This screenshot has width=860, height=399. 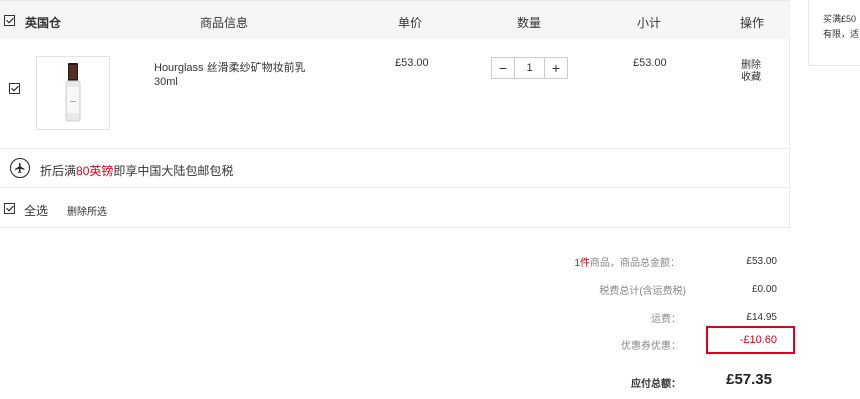 I want to click on delete-selected-link: 删除所选, so click(x=87, y=210).